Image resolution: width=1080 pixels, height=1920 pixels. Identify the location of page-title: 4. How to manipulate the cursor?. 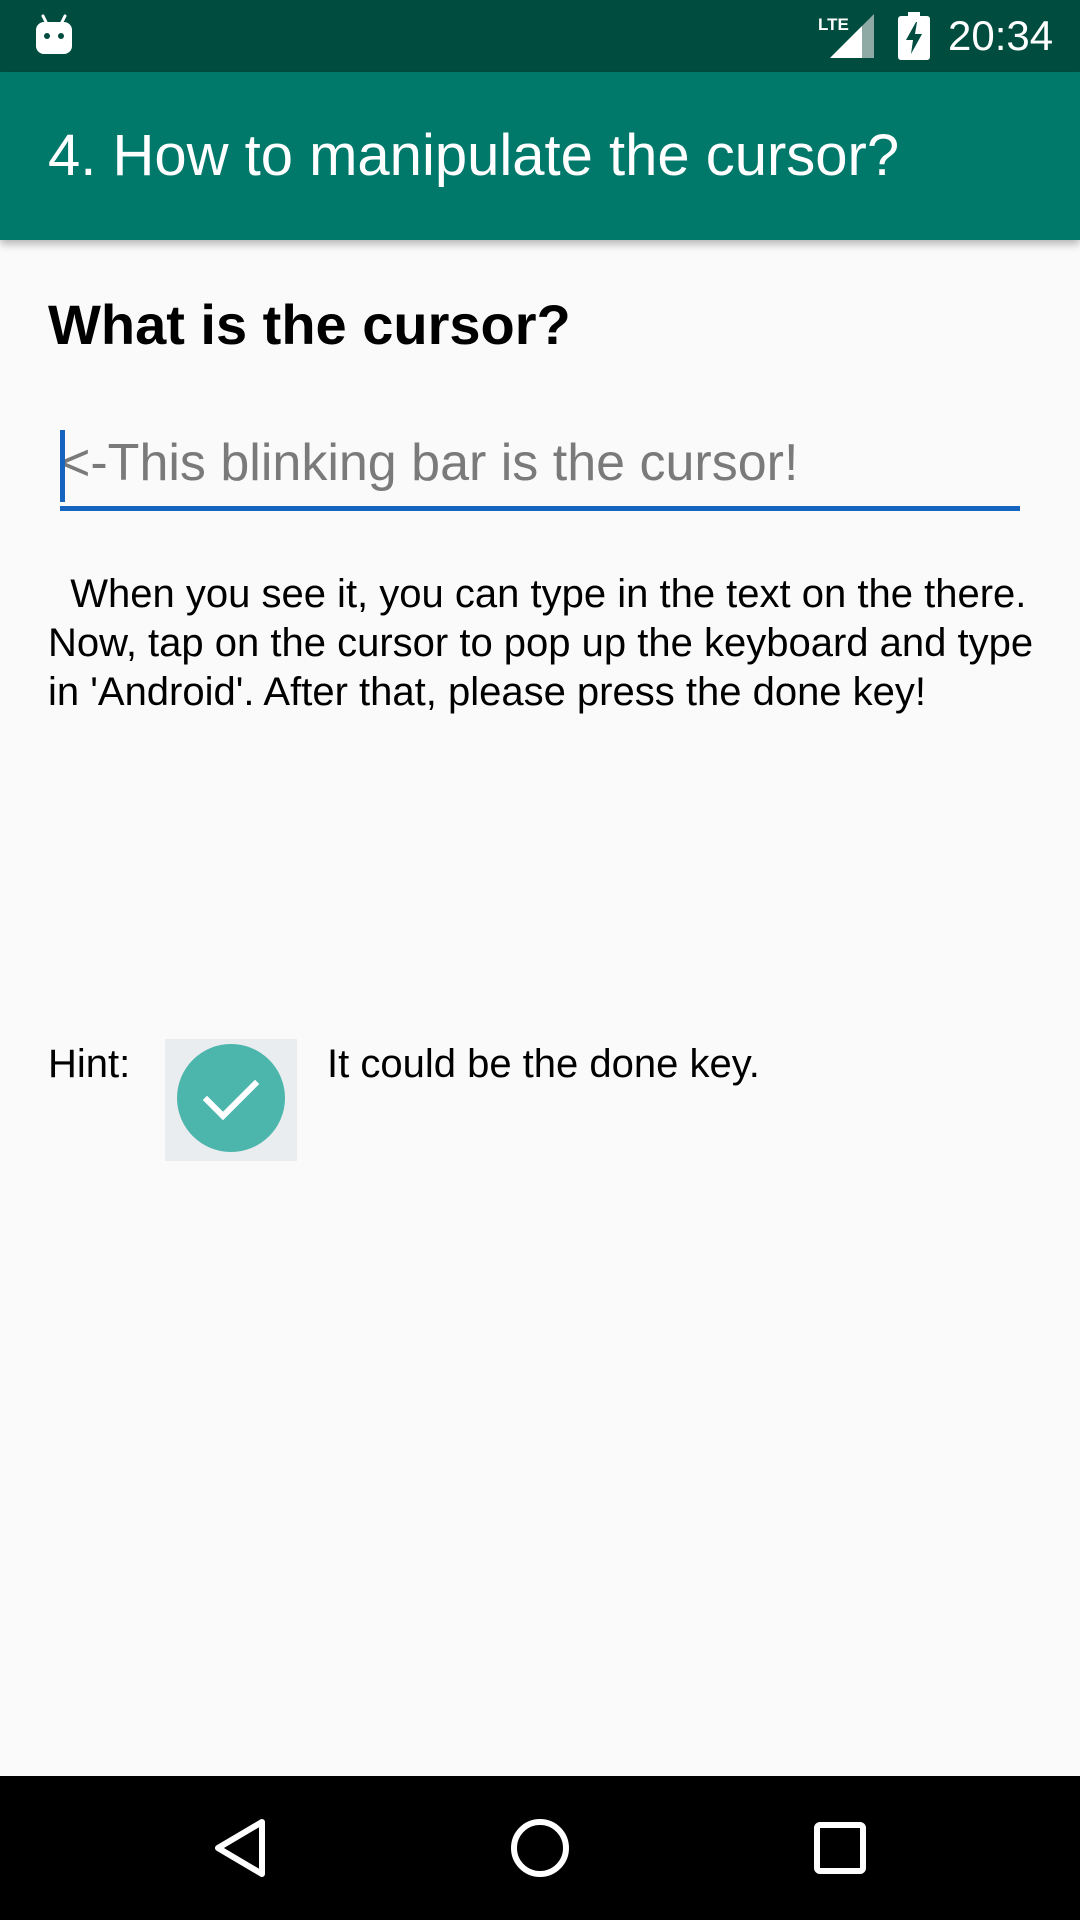
(474, 155).